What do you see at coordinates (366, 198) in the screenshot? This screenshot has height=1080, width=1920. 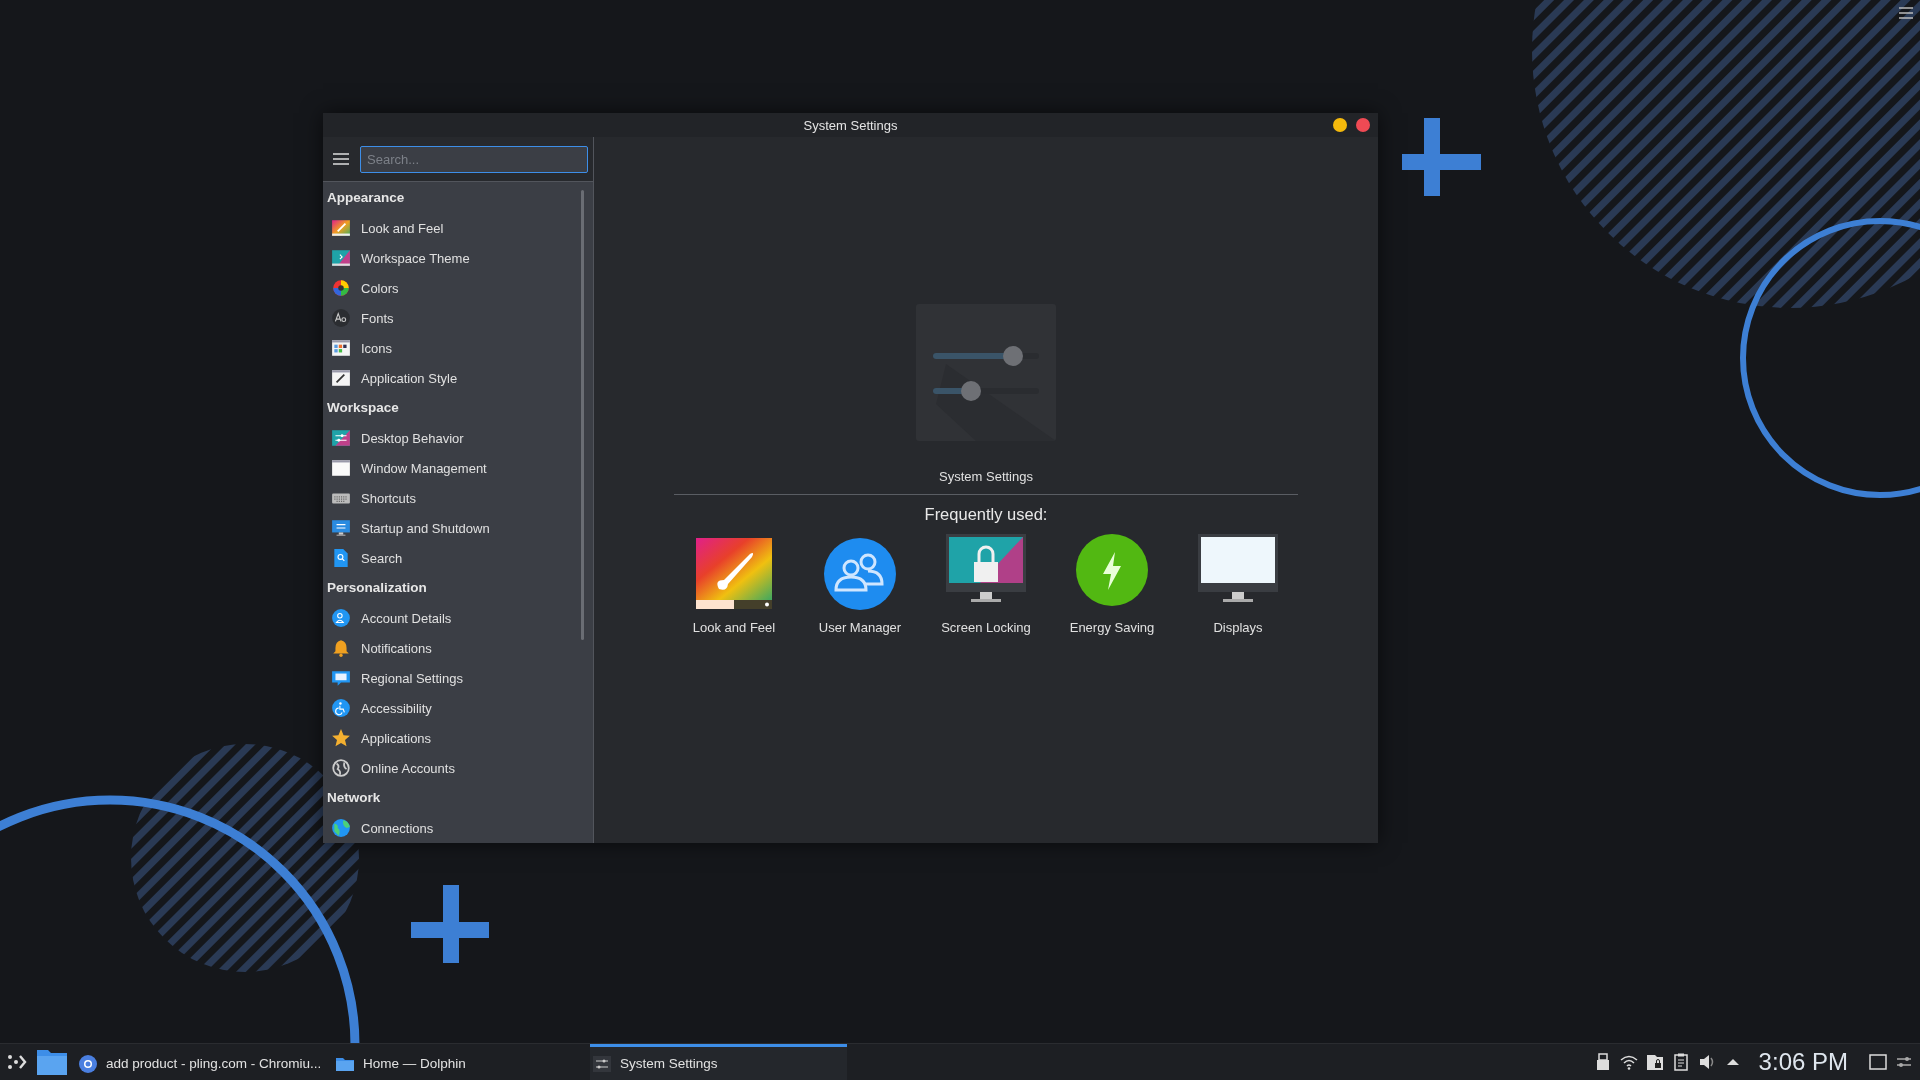 I see `section-heading: Appearance` at bounding box center [366, 198].